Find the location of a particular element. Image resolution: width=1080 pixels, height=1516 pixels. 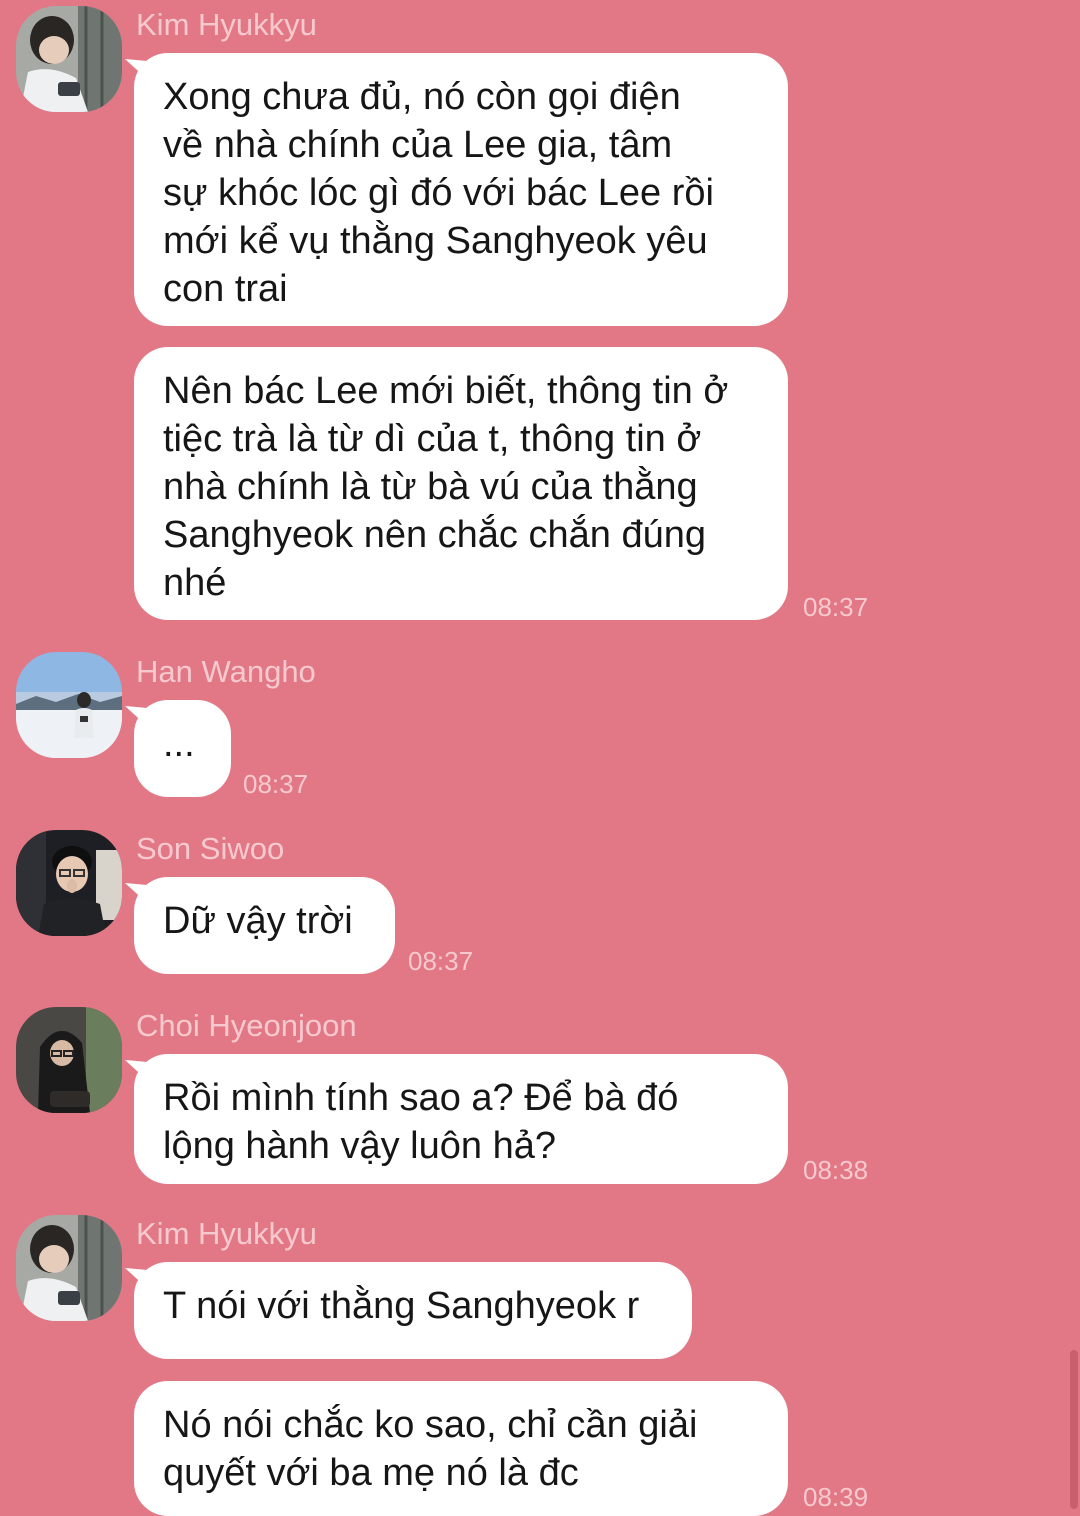

message-bubble: Dữ vậy trời is located at coordinates (264, 925).